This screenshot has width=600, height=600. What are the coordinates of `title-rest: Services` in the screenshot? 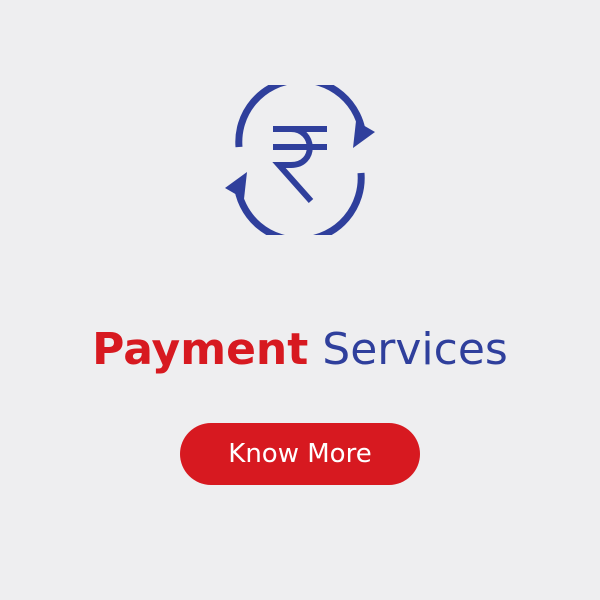 It's located at (415, 349).